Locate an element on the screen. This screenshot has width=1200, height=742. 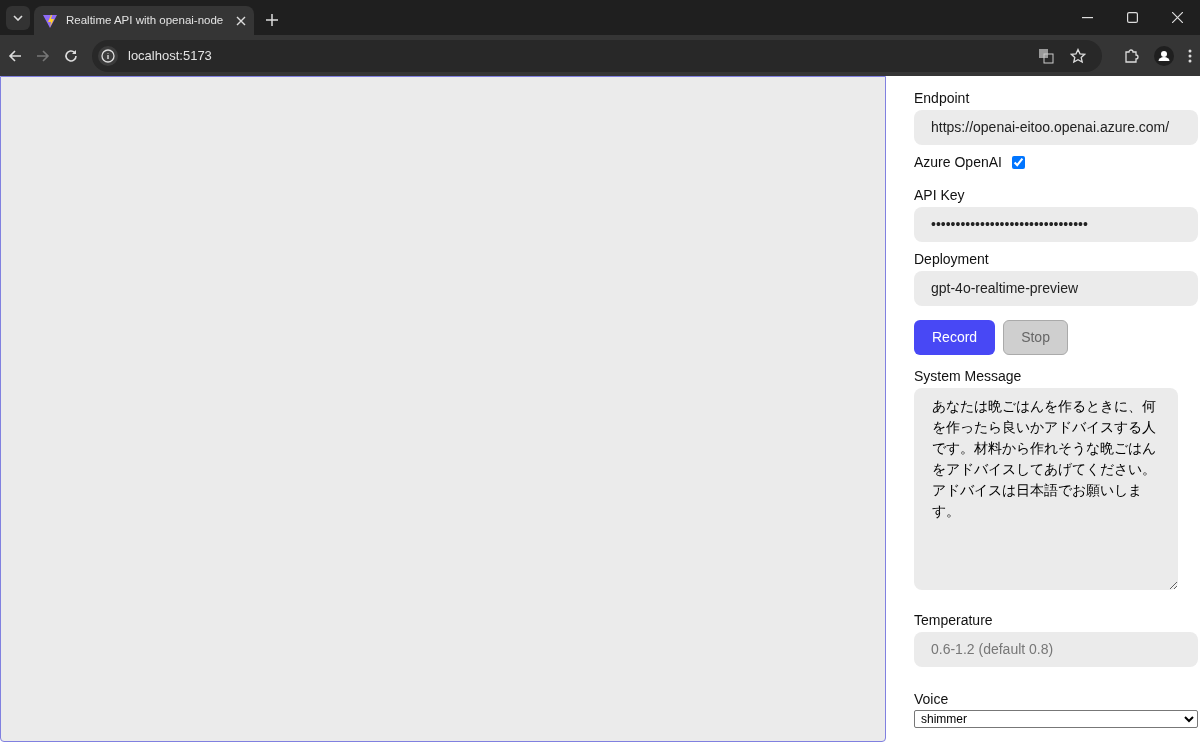
tab-title: Realtime API with openai-node is located at coordinates (145, 20).